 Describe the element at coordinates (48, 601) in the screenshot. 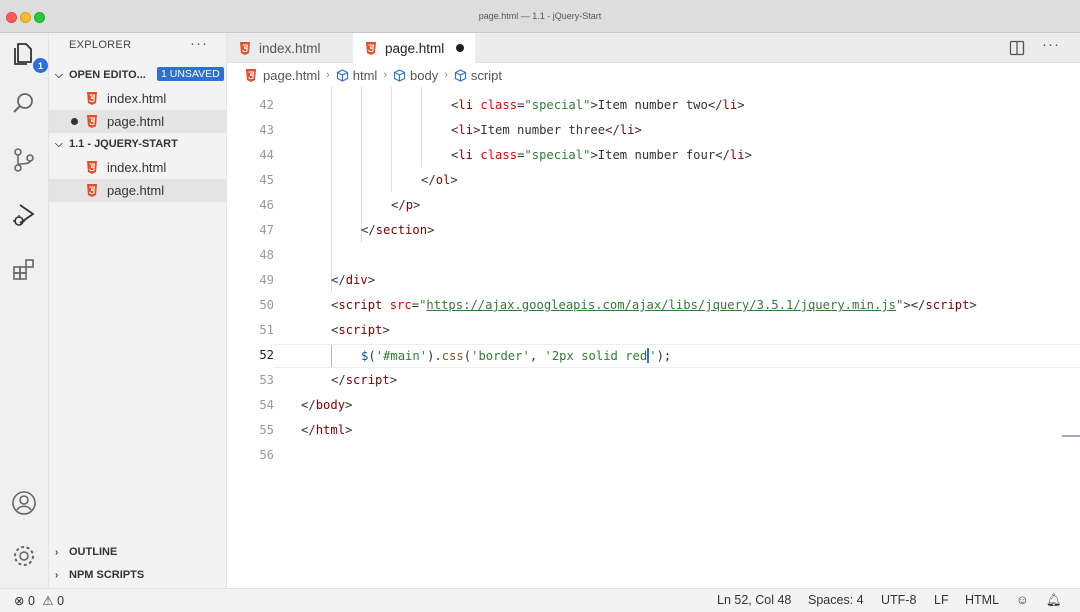

I see `warning-icon: ⚠` at that location.